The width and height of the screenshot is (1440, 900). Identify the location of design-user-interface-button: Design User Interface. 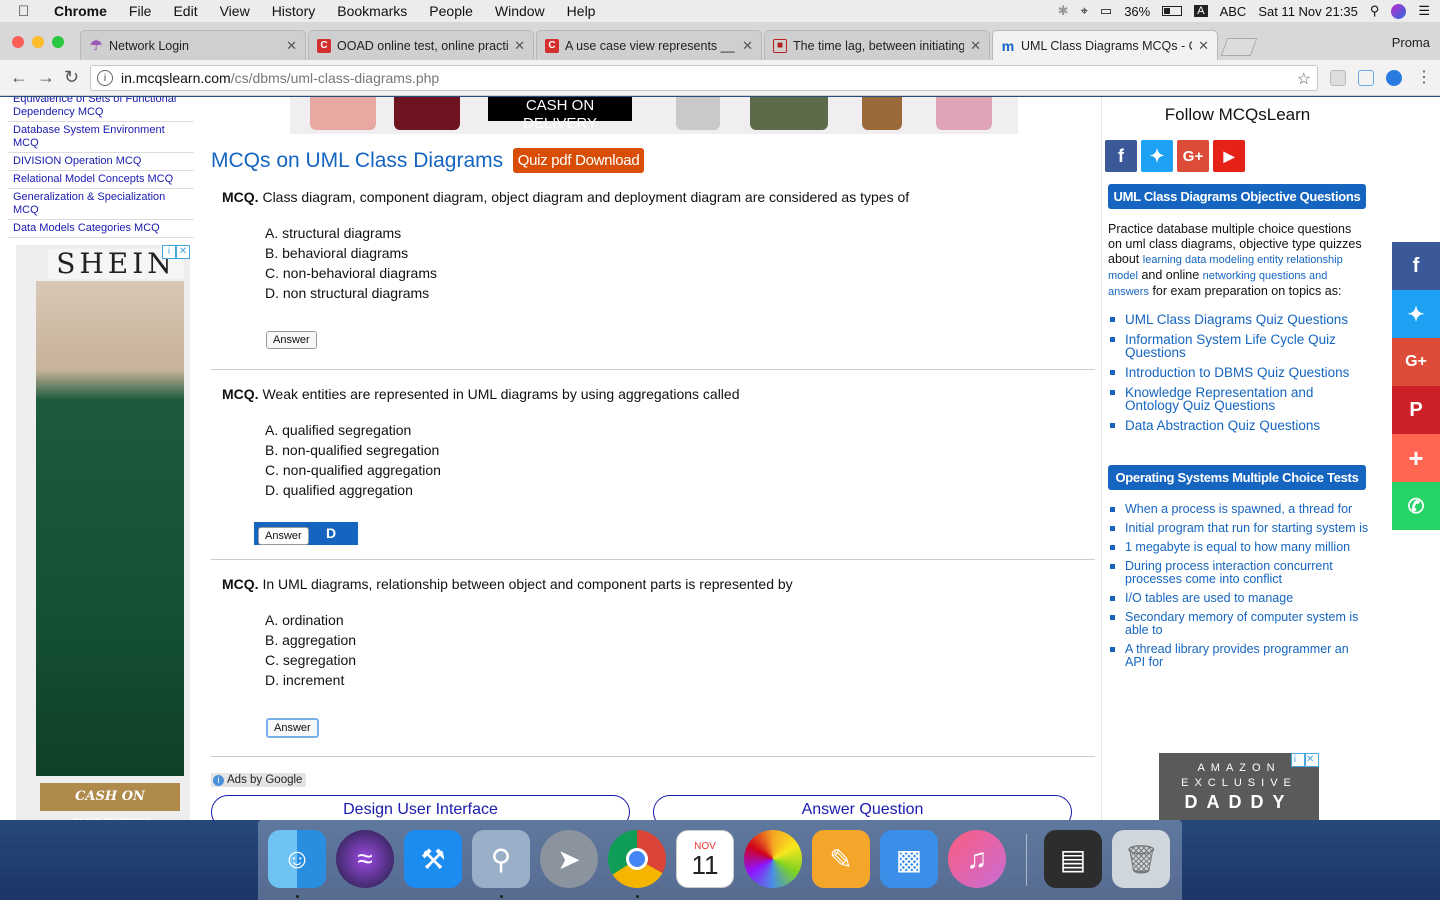
(420, 807).